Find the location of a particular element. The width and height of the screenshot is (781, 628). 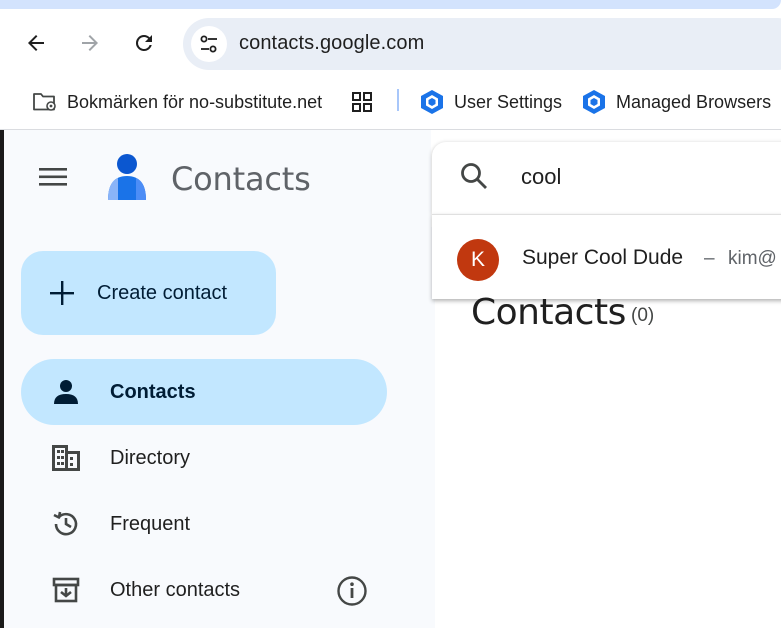

tab-strip is located at coordinates (390, 4).